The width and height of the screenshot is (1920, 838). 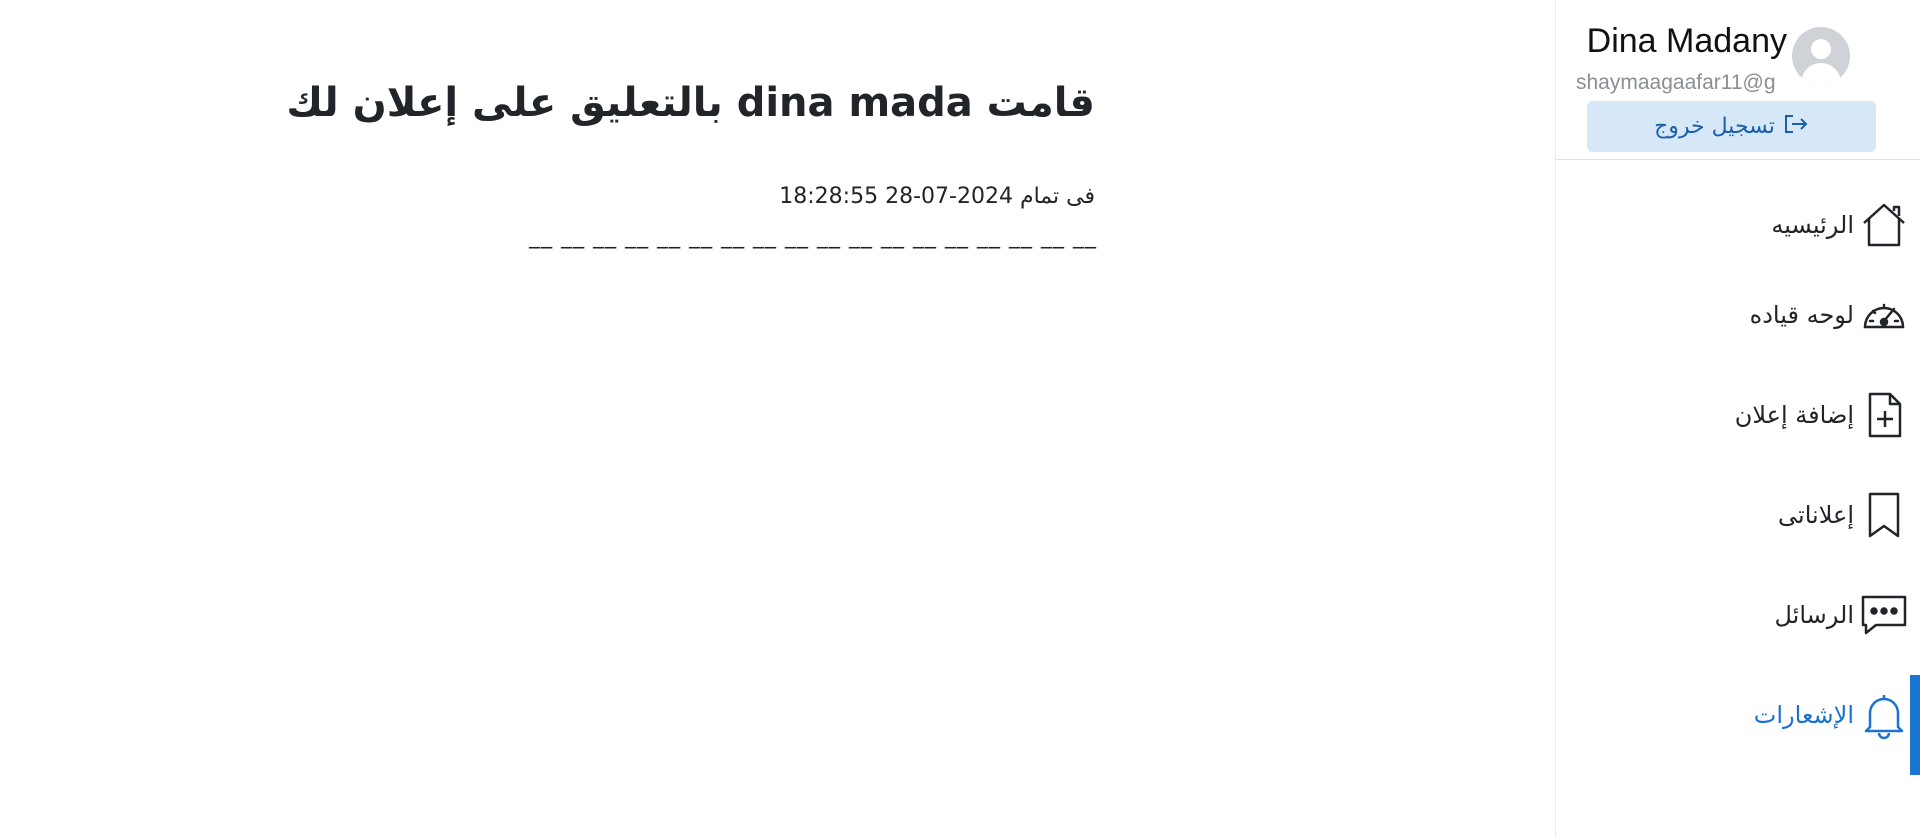 I want to click on chat-dots-icon, so click(x=1884, y=615).